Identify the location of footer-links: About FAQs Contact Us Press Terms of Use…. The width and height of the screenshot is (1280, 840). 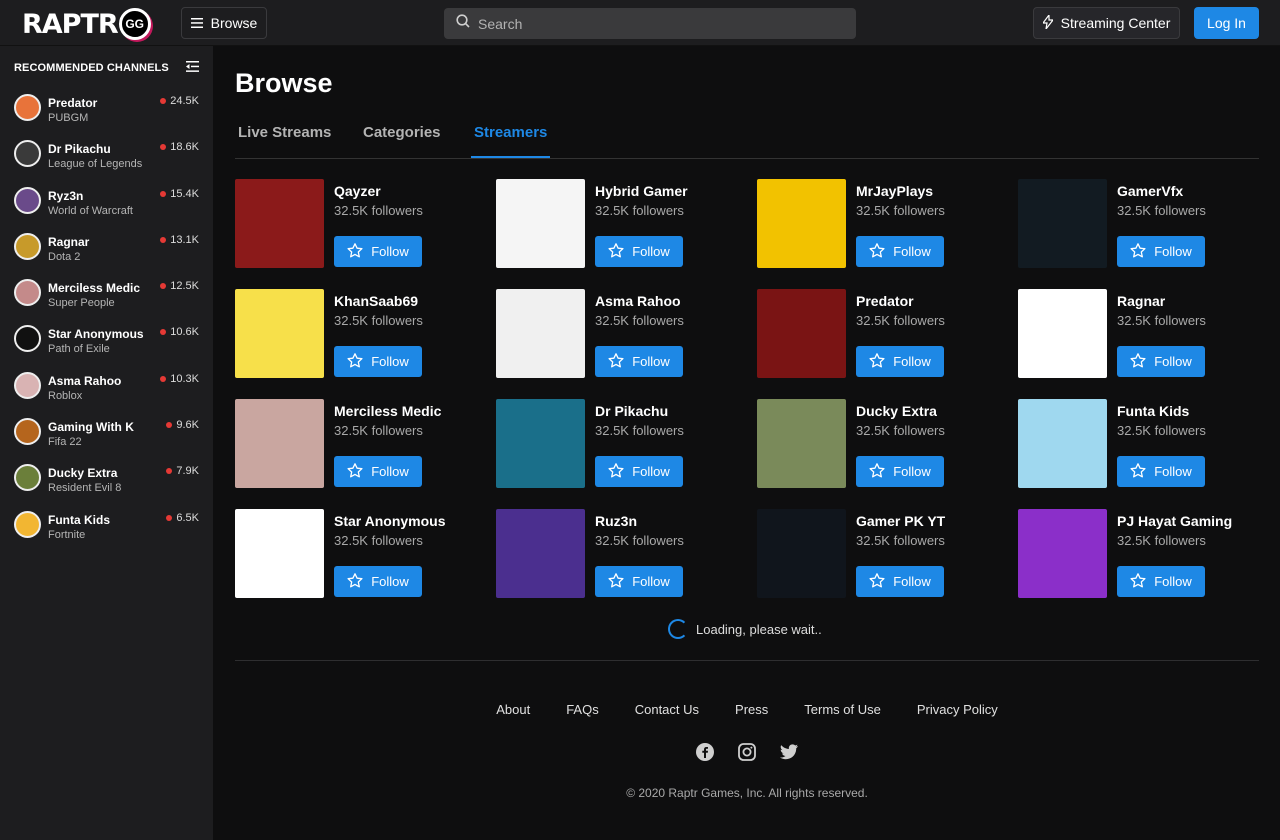
(747, 709).